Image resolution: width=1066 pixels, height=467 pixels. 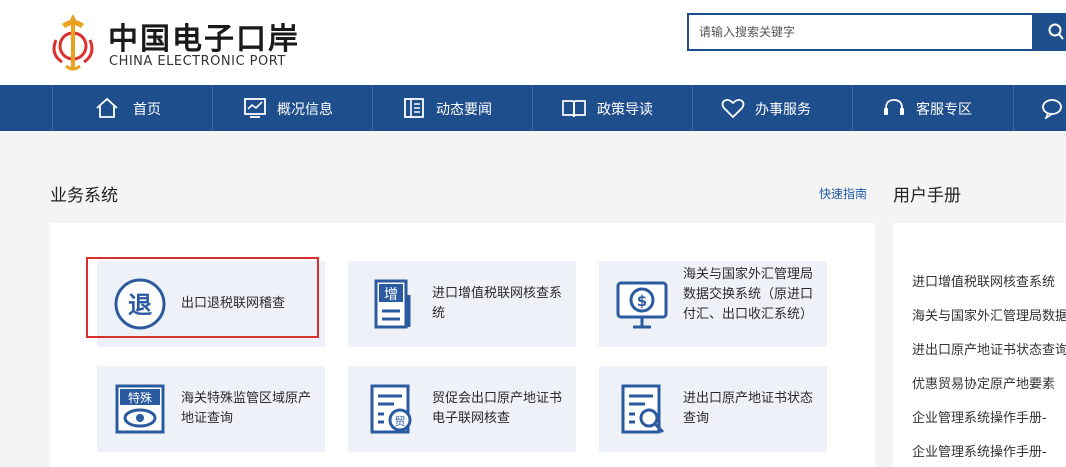 I want to click on search-input, so click(x=860, y=32).